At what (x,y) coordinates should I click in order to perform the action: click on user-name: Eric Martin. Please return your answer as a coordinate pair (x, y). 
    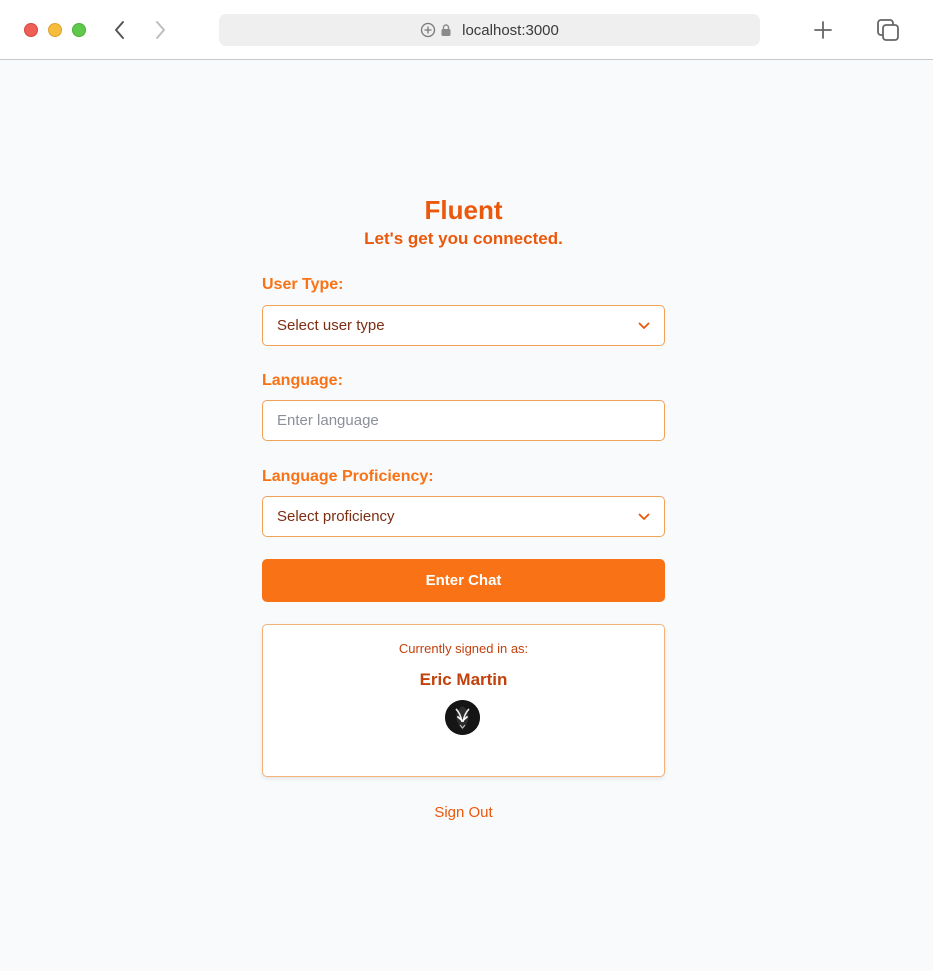
    Looking at the image, I should click on (463, 679).